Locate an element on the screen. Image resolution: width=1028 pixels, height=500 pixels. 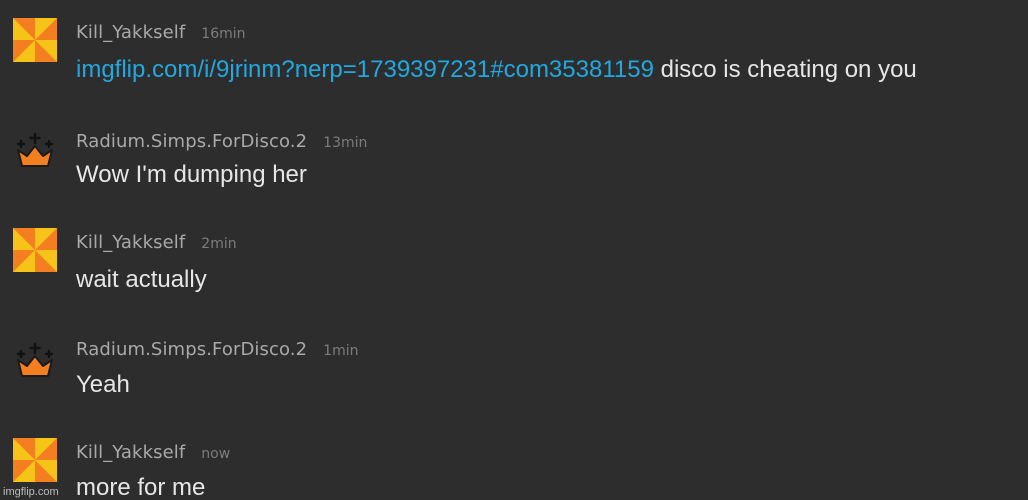
comment-text: Wow I'm dumping her is located at coordinates (191, 174).